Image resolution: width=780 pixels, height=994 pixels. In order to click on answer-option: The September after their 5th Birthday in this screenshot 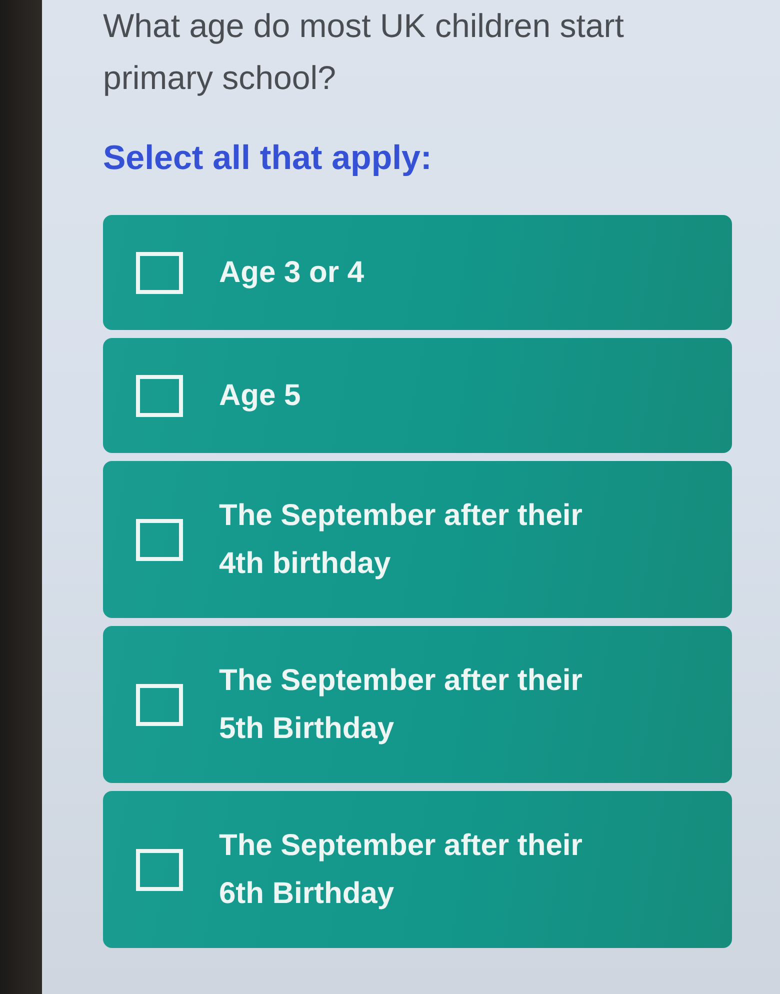, I will do `click(417, 704)`.